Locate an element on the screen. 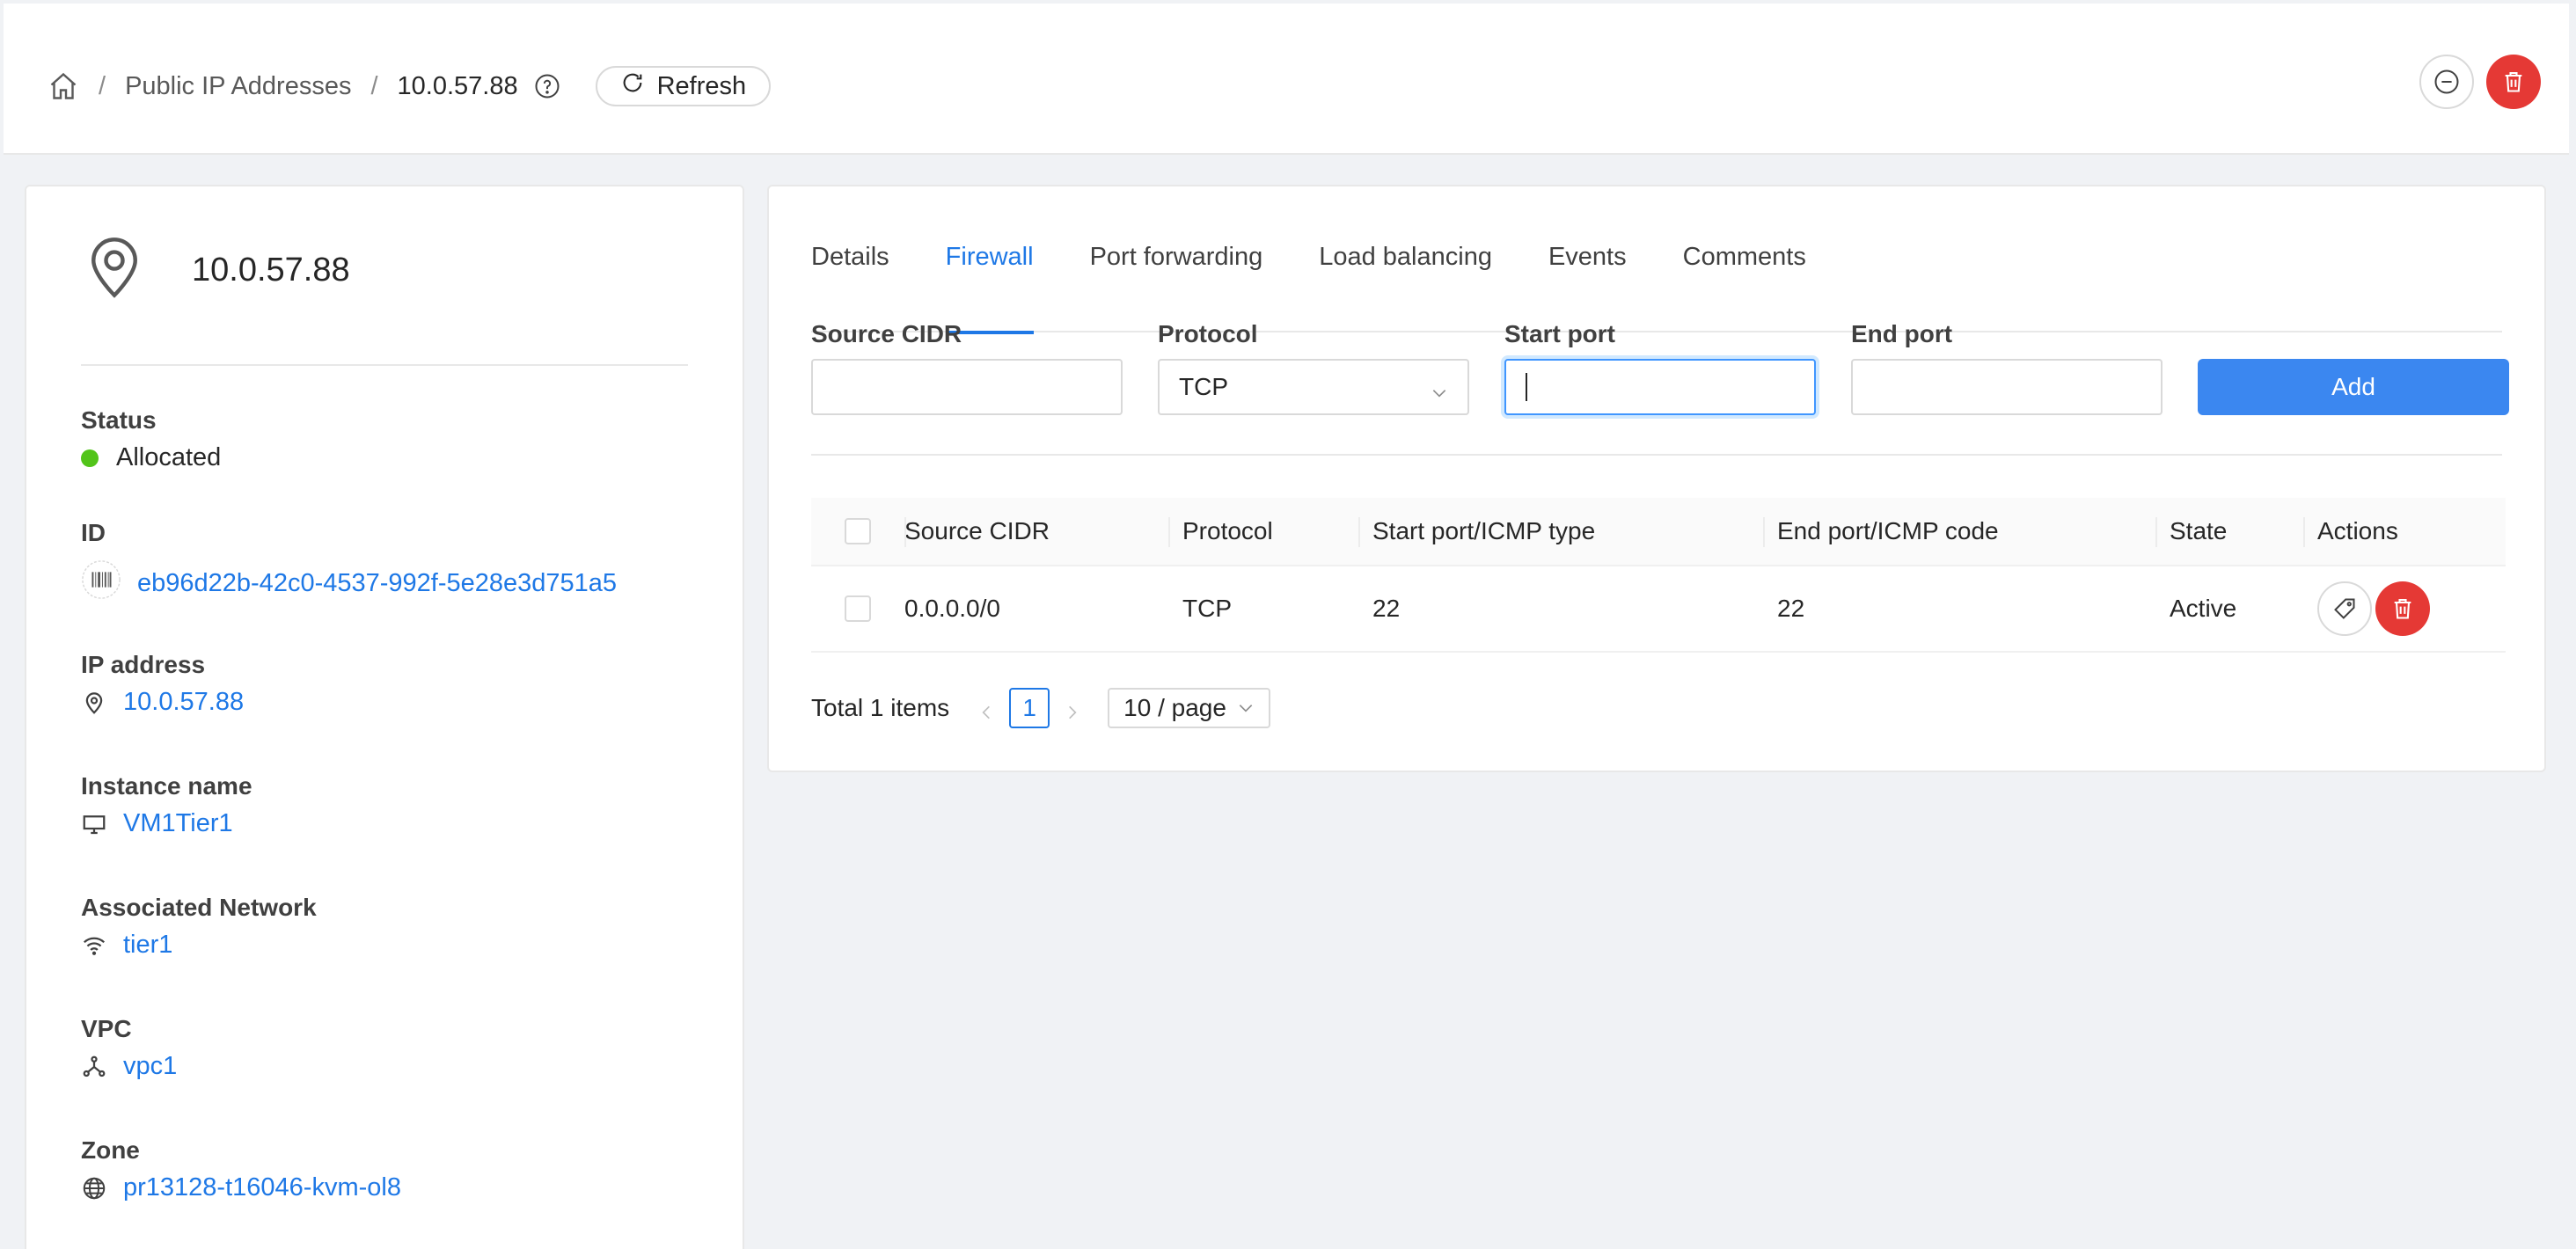 Image resolution: width=2576 pixels, height=1249 pixels. id-label: ID is located at coordinates (93, 533).